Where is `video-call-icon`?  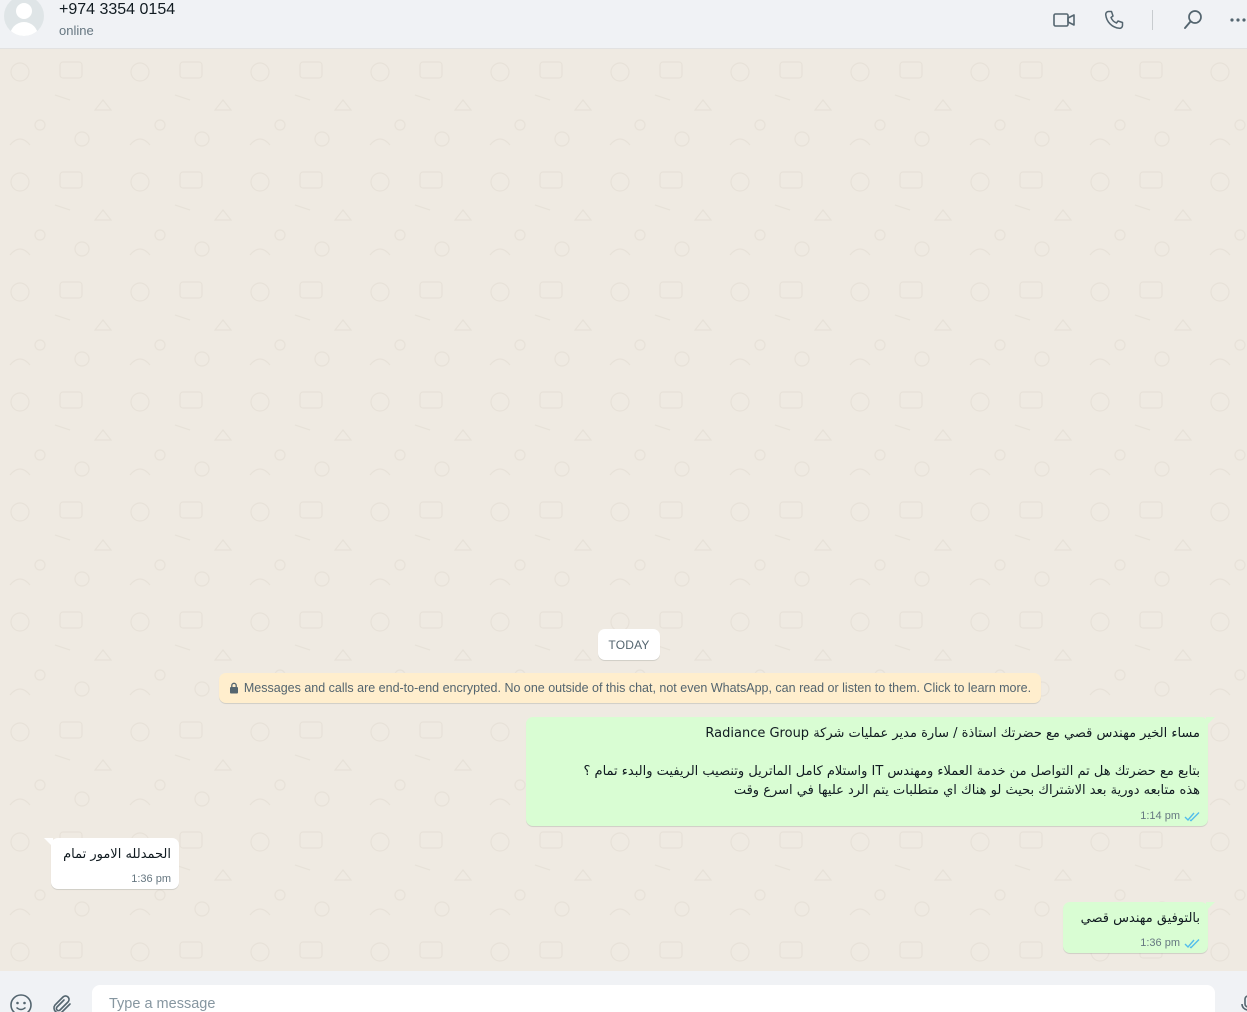
video-call-icon is located at coordinates (1064, 20).